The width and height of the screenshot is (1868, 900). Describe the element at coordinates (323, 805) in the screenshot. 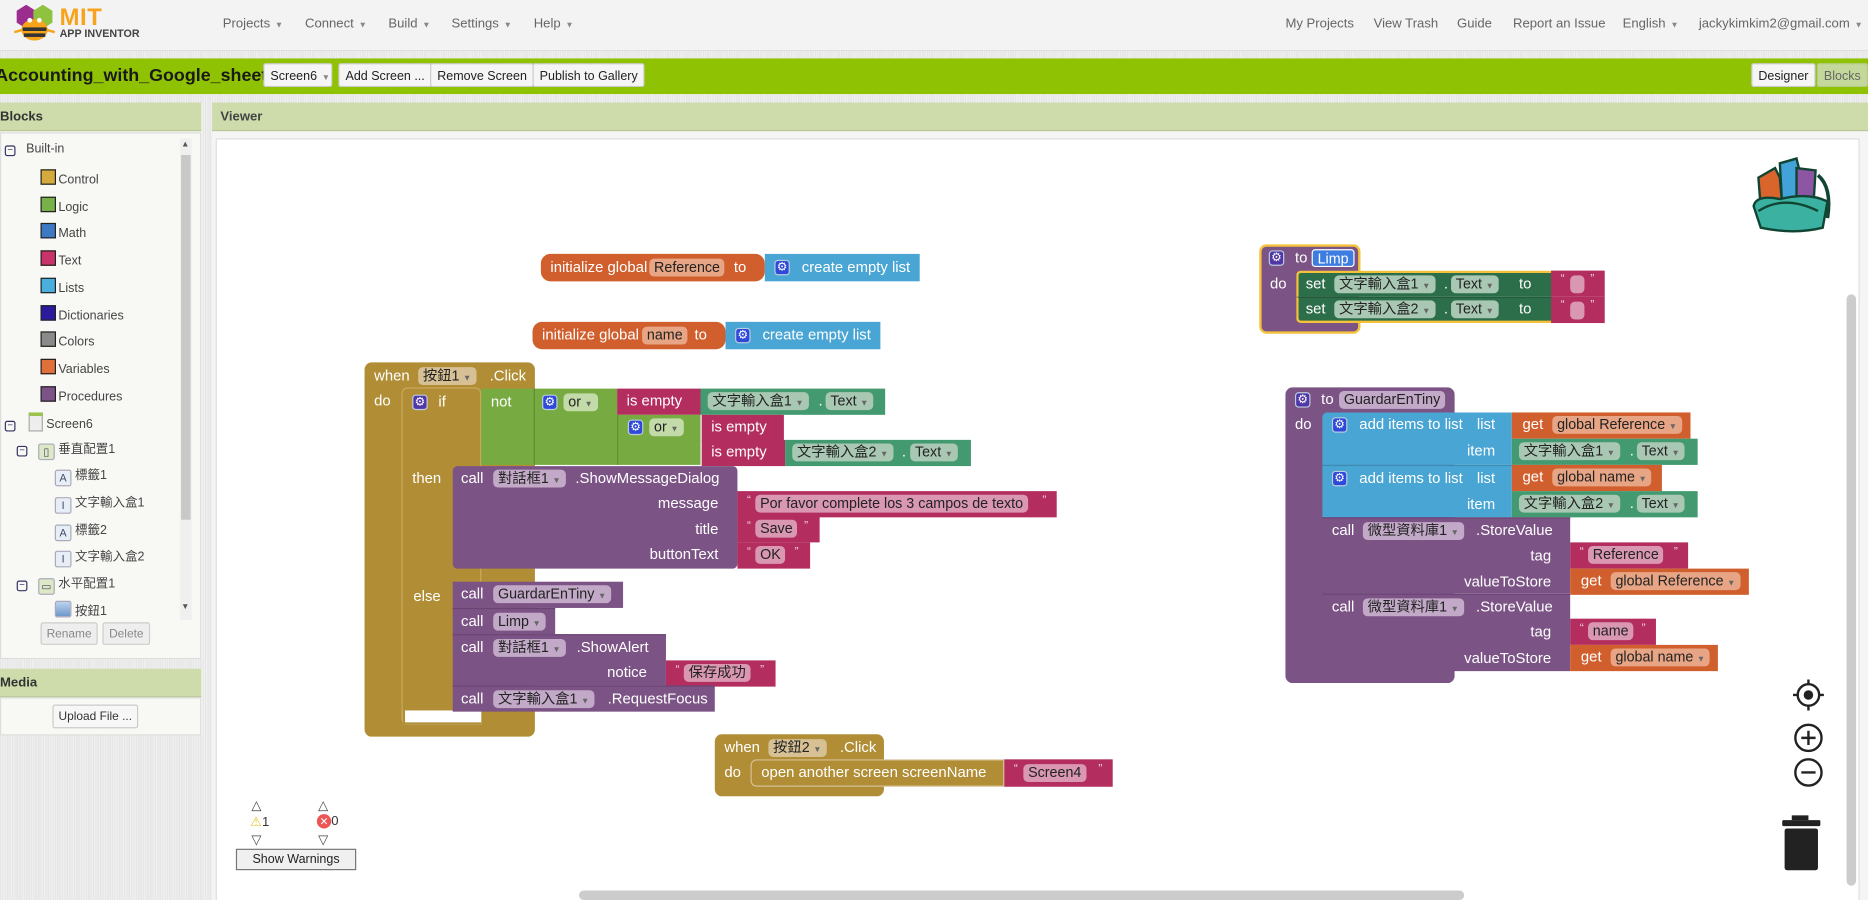

I see `error-prev-icon: △` at that location.